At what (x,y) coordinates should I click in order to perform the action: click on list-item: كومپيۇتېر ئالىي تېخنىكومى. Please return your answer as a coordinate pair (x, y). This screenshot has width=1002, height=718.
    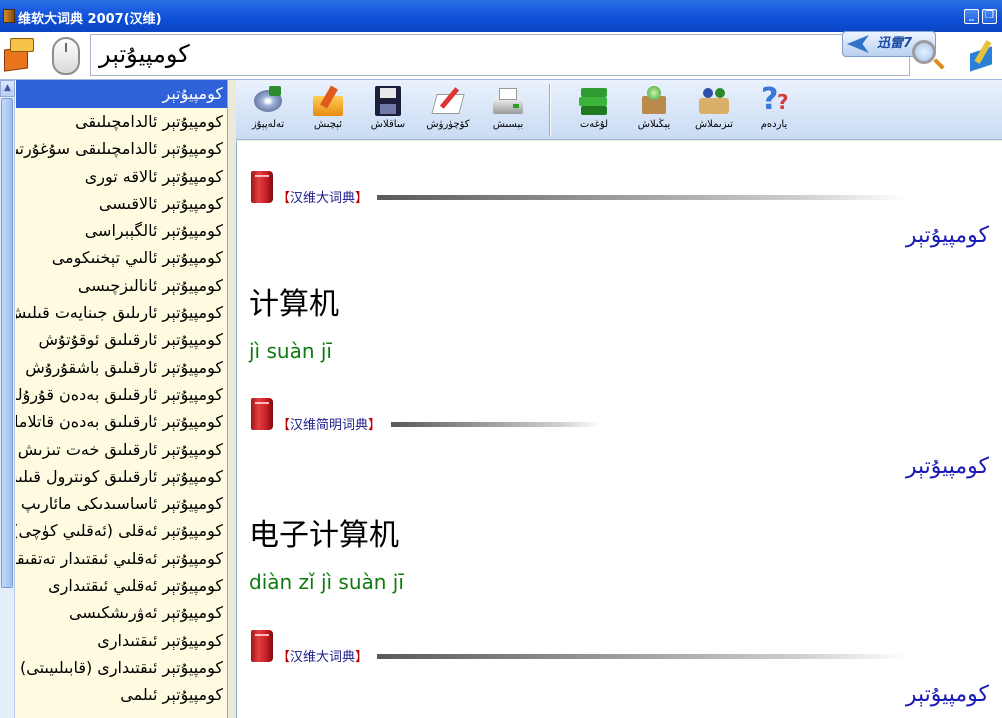
    Looking at the image, I should click on (121, 257).